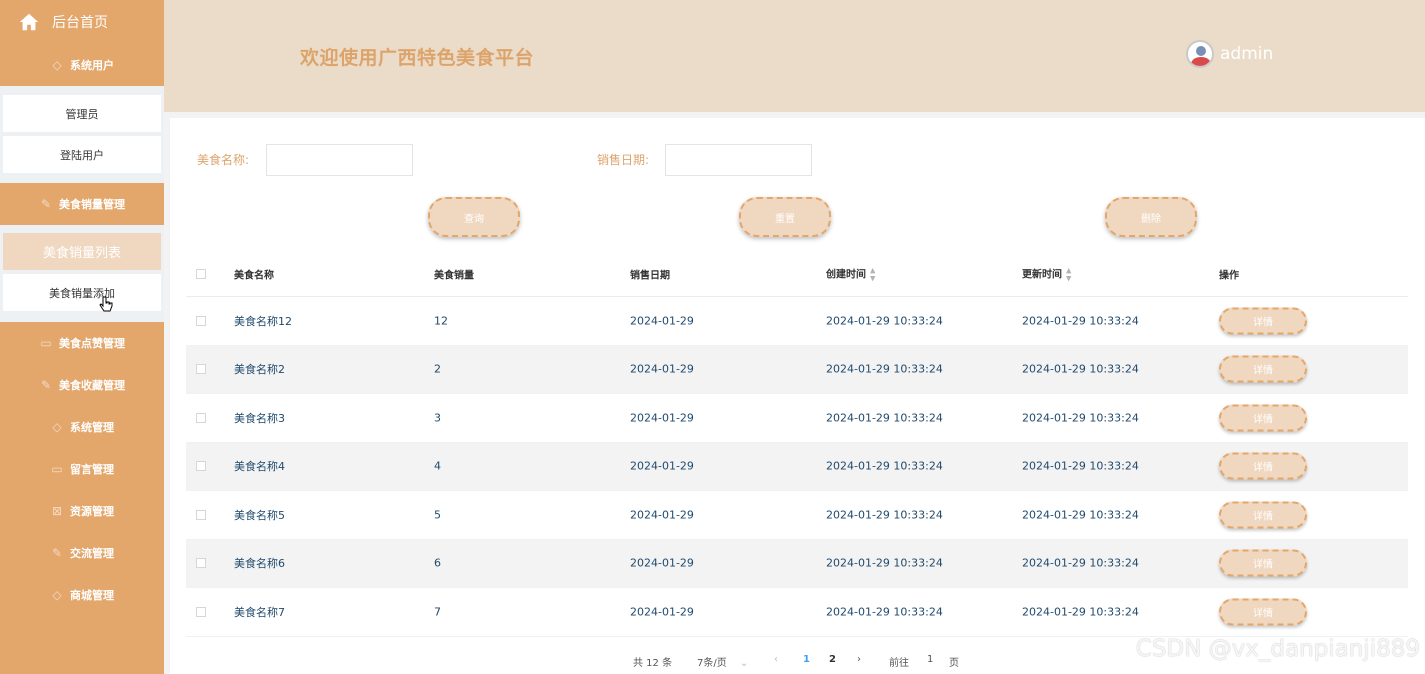 The image size is (1425, 674). I want to click on sale-date-input, so click(738, 160).